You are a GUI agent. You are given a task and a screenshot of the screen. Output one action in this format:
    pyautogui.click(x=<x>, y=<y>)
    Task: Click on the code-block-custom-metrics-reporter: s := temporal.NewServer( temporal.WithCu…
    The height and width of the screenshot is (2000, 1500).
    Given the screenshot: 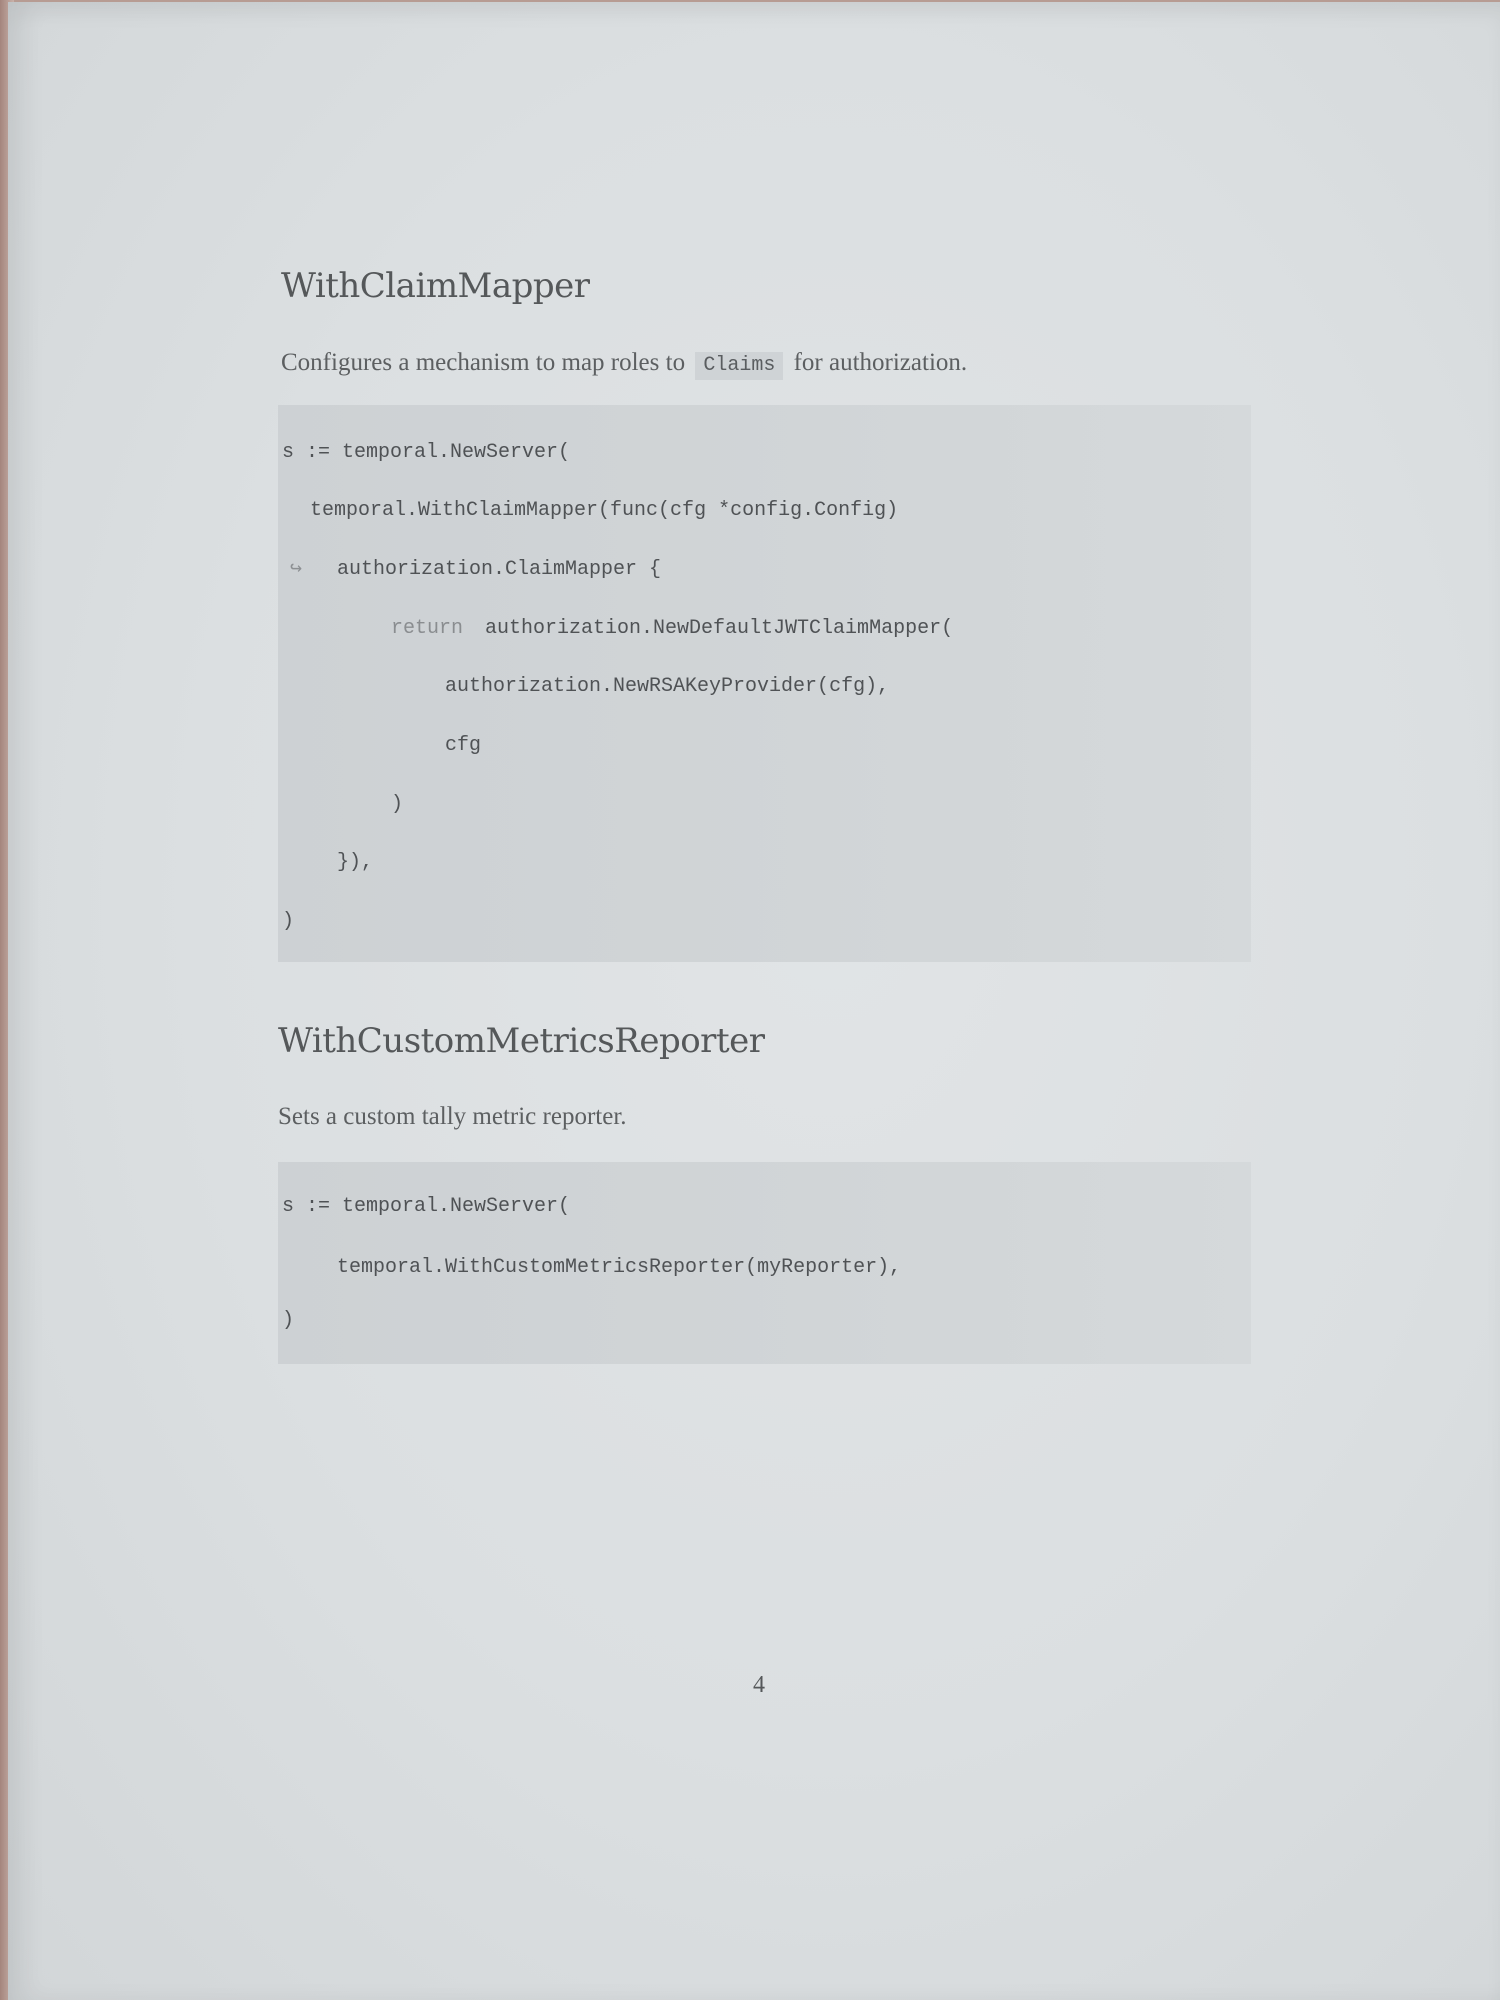 What is the action you would take?
    pyautogui.click(x=764, y=1263)
    